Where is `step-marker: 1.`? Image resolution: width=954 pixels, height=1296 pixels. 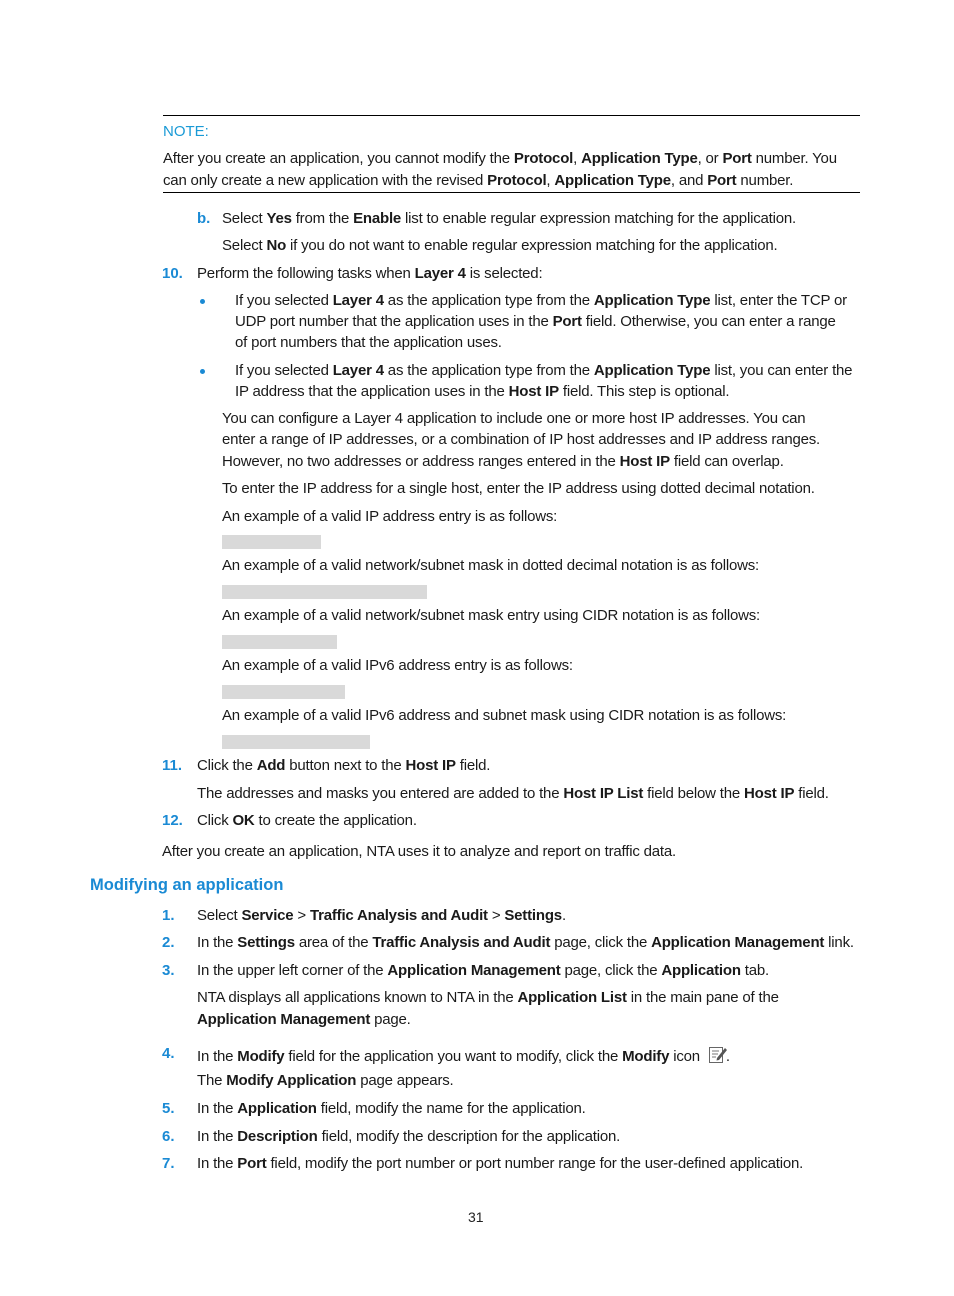
step-marker: 1. is located at coordinates (168, 915).